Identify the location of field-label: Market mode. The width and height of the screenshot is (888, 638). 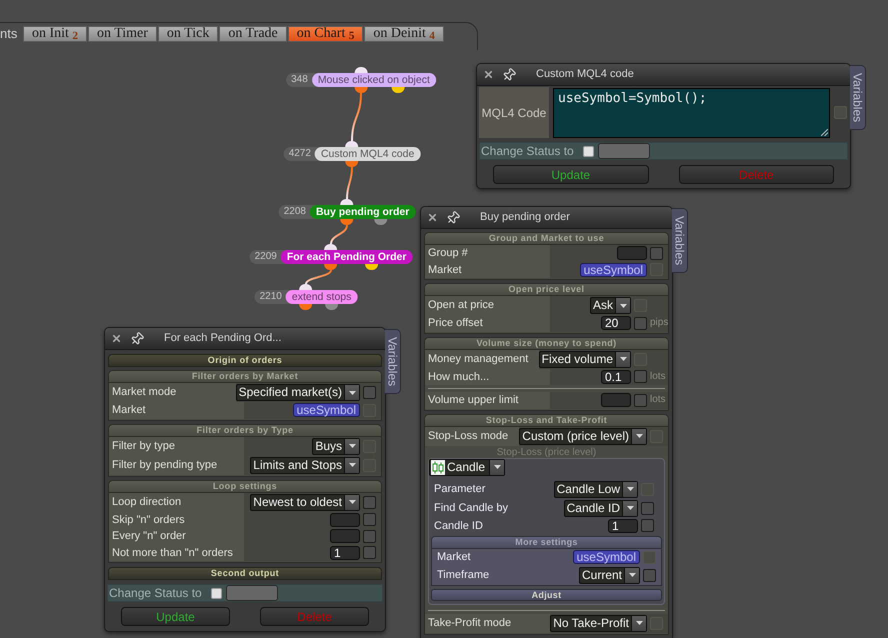
(172, 392).